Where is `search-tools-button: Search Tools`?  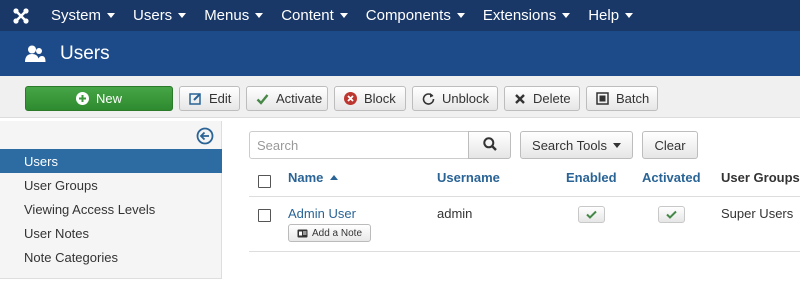
search-tools-button: Search Tools is located at coordinates (576, 145).